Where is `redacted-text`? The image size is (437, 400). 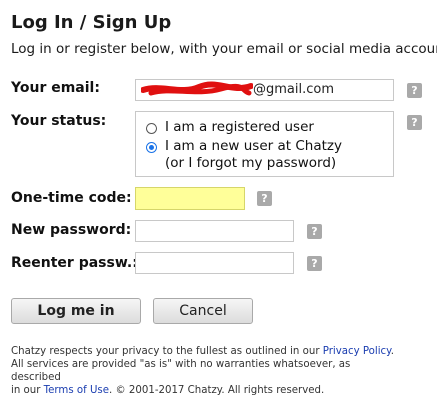 redacted-text is located at coordinates (197, 88).